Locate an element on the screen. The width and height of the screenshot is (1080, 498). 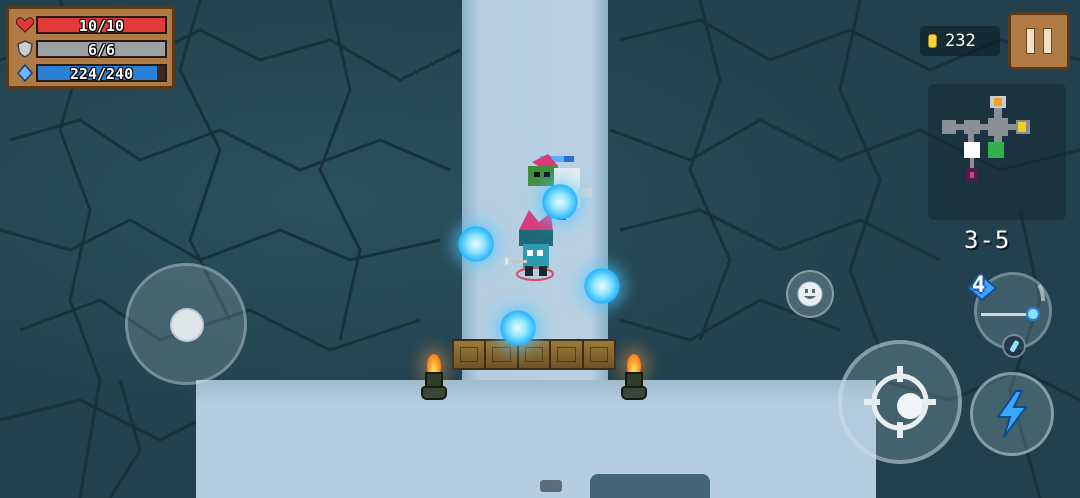
wooden-crate-barrier is located at coordinates (534, 354).